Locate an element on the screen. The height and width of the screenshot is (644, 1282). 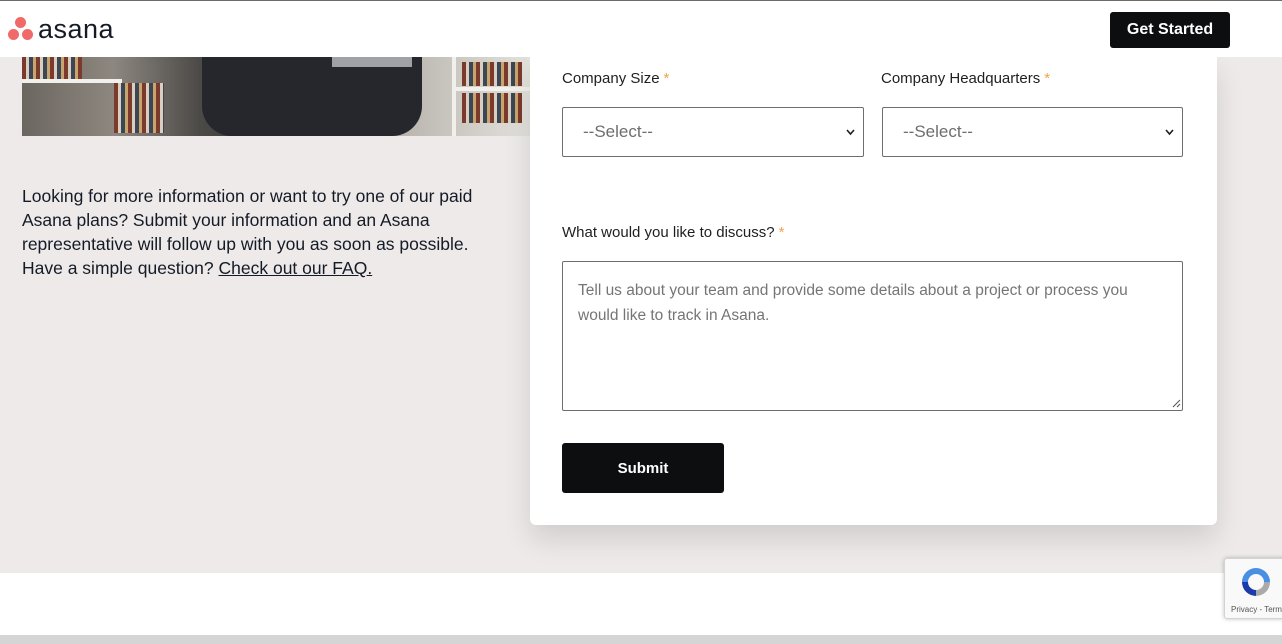
recaptcha-badge: Privacy - Terms is located at coordinates (1253, 588).